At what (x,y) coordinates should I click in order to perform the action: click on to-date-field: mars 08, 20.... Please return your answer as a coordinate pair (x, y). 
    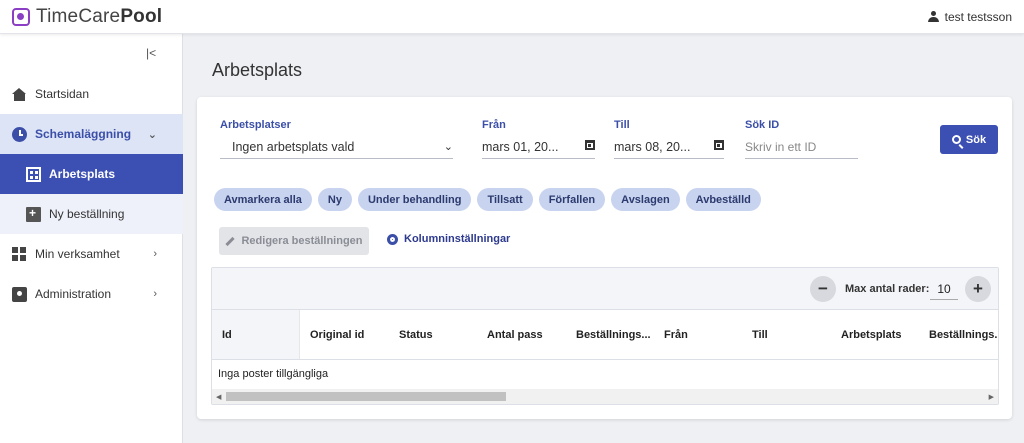
    Looking at the image, I should click on (669, 147).